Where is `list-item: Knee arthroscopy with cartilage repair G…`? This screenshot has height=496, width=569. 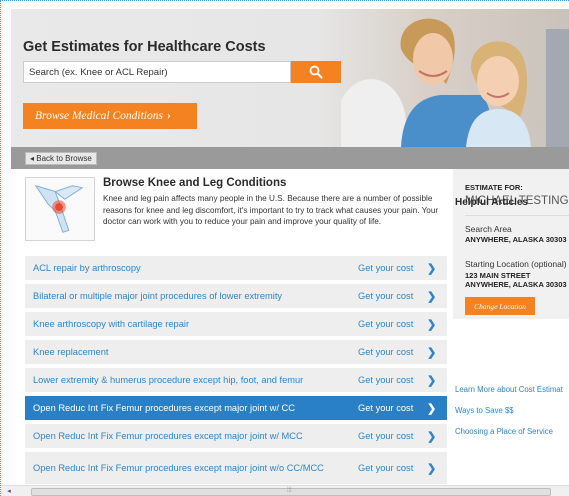 list-item: Knee arthroscopy with cartilage repair G… is located at coordinates (236, 324).